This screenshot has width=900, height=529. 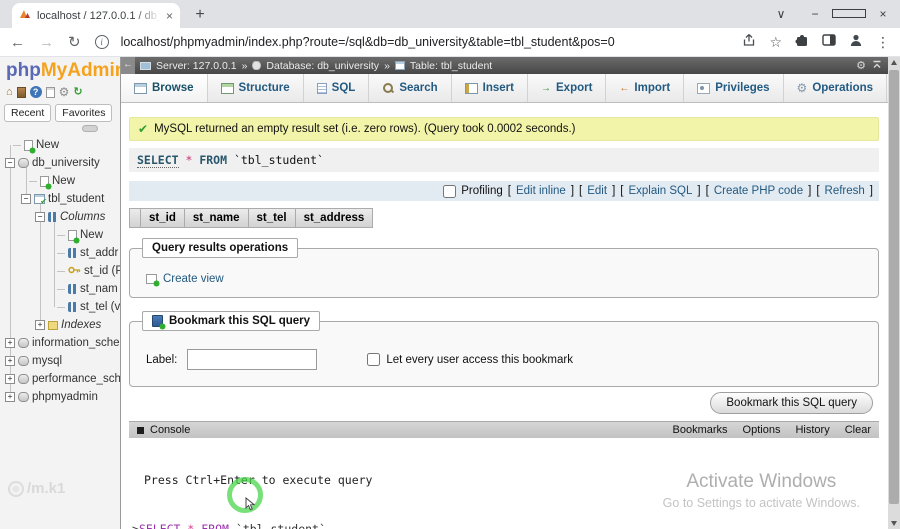 I want to click on bookmark-star-icon: ☆, so click(x=775, y=42).